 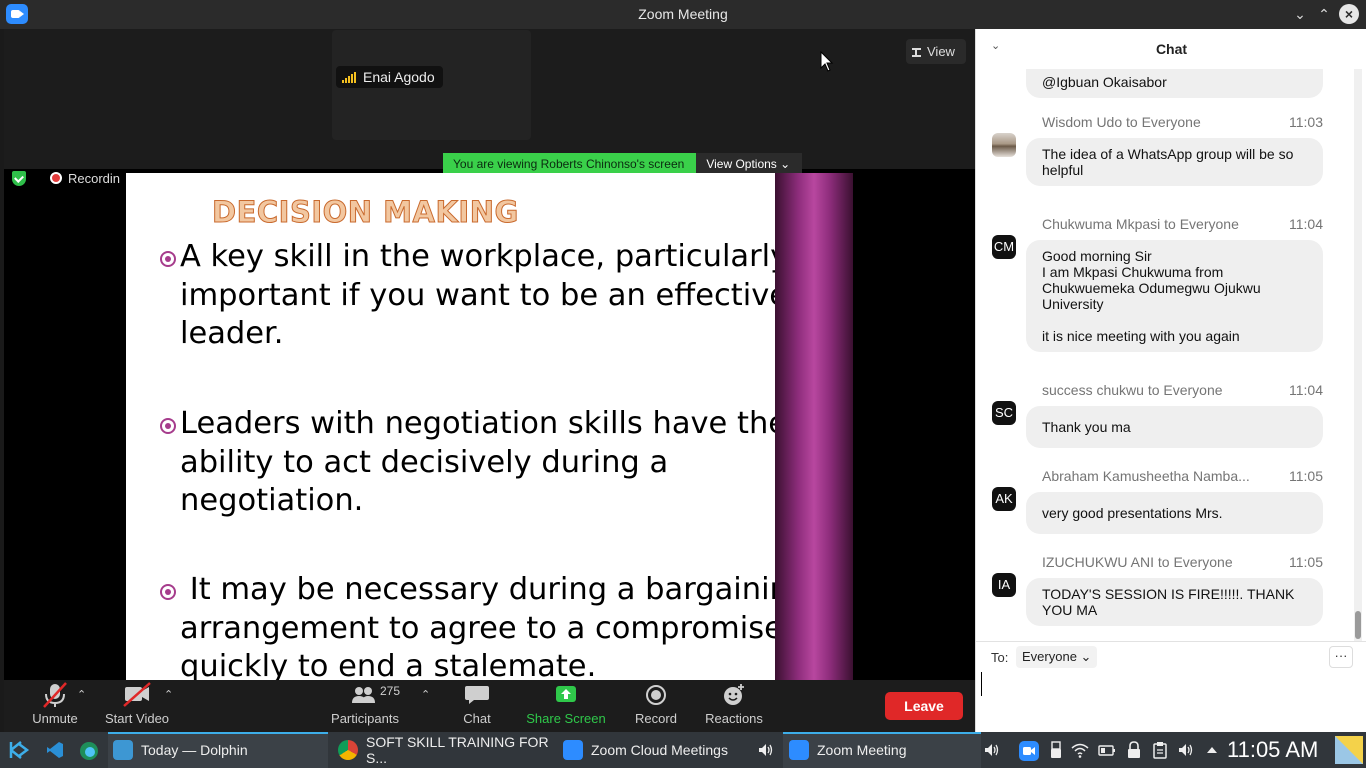 I want to click on volume-icon, so click(x=1185, y=750).